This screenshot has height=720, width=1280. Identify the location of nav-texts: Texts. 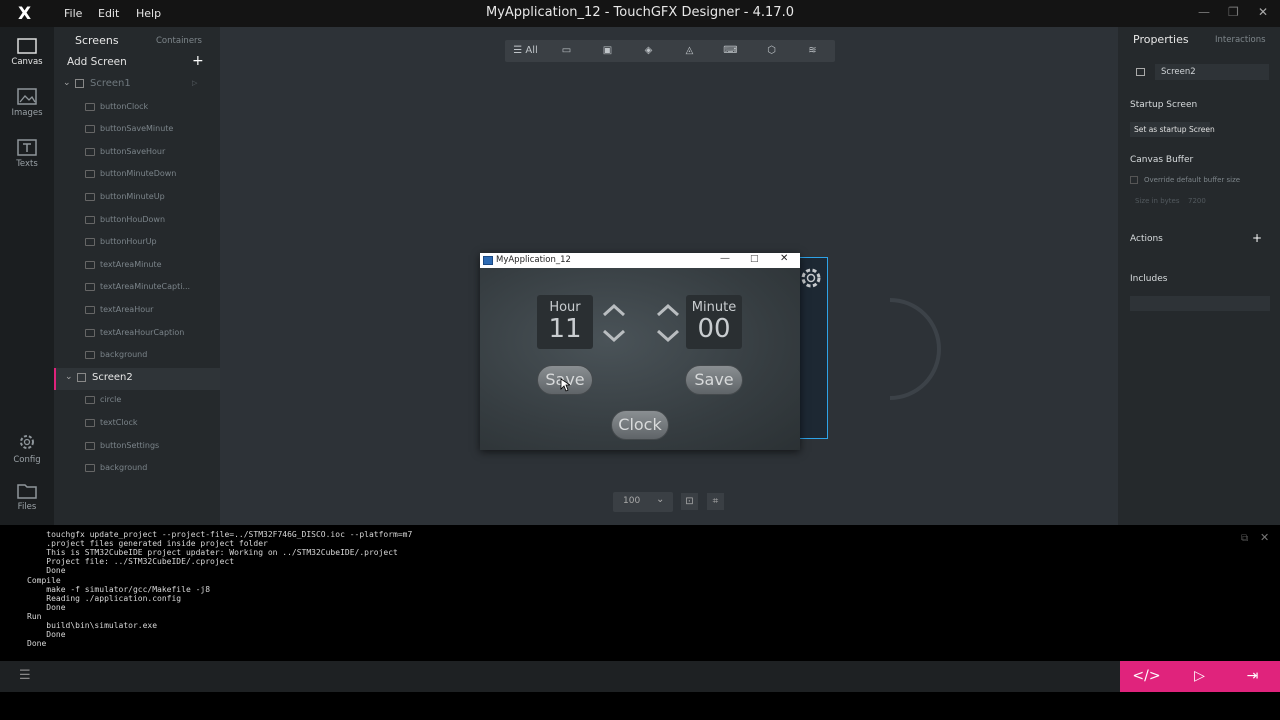
(27, 154).